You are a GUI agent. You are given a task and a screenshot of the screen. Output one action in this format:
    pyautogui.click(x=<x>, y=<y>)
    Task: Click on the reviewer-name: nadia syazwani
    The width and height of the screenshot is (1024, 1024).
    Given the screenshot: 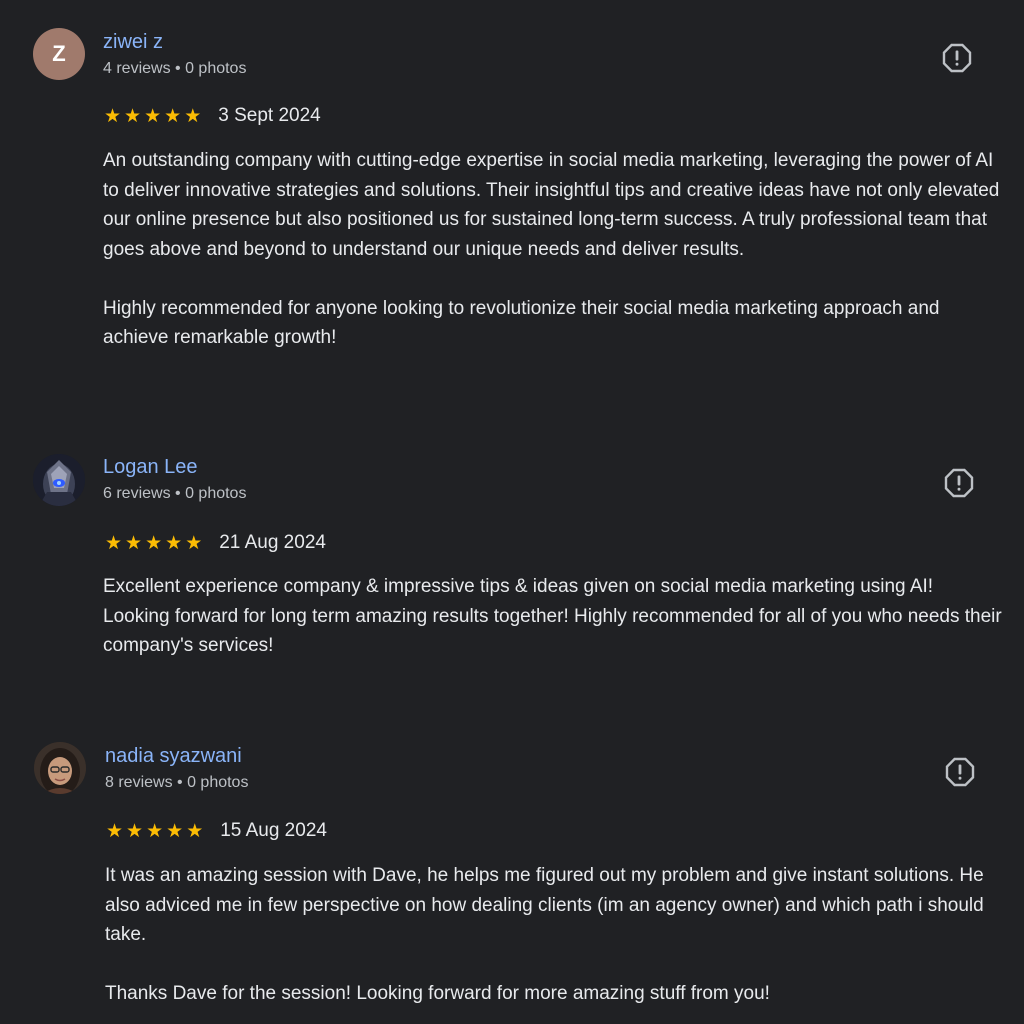 What is the action you would take?
    pyautogui.click(x=173, y=756)
    